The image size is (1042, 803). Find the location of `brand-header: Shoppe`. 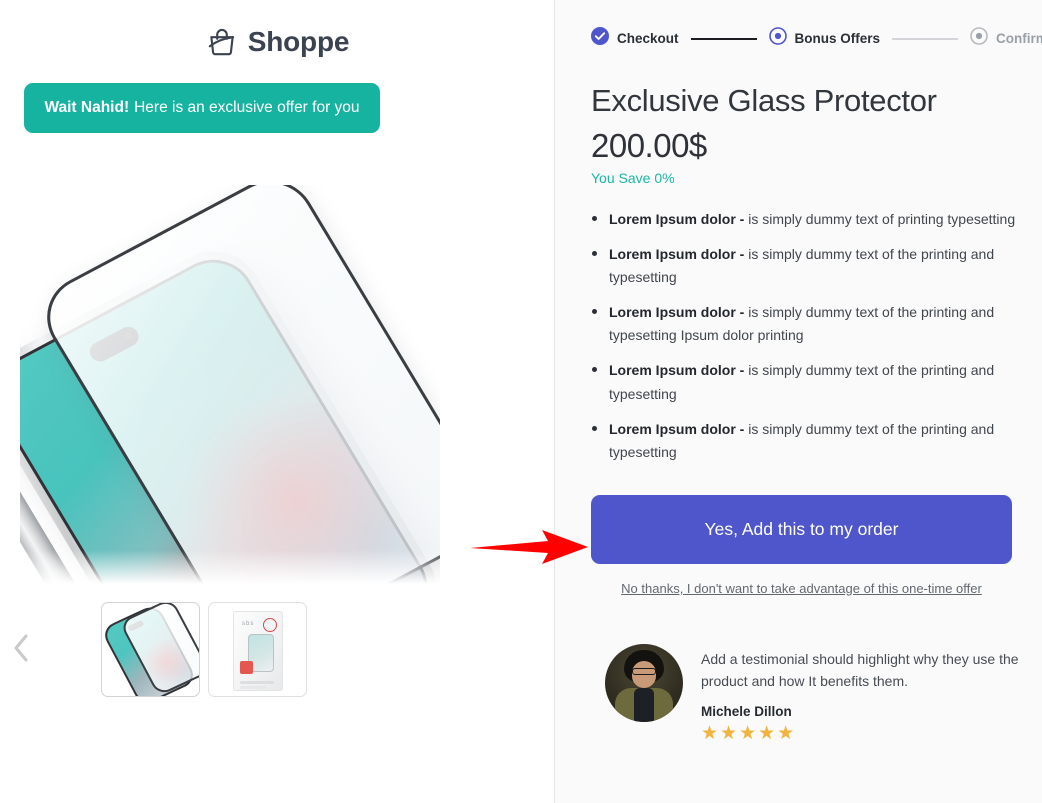

brand-header: Shoppe is located at coordinates (277, 42).